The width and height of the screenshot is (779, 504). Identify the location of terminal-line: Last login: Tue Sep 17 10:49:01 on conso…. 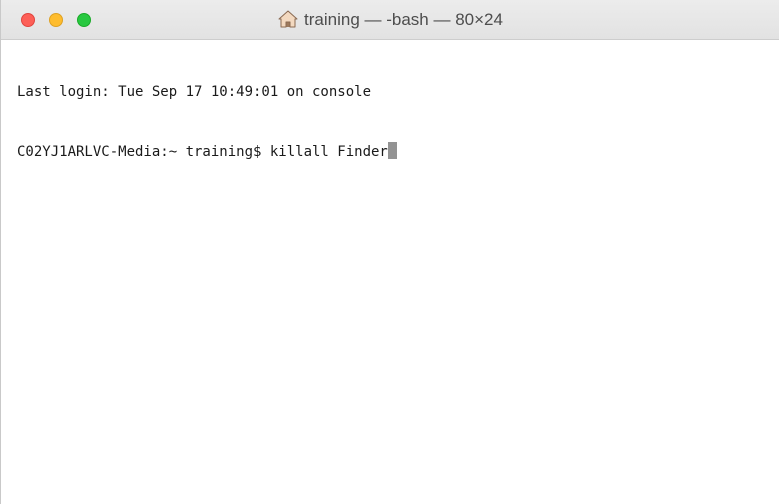
(194, 92).